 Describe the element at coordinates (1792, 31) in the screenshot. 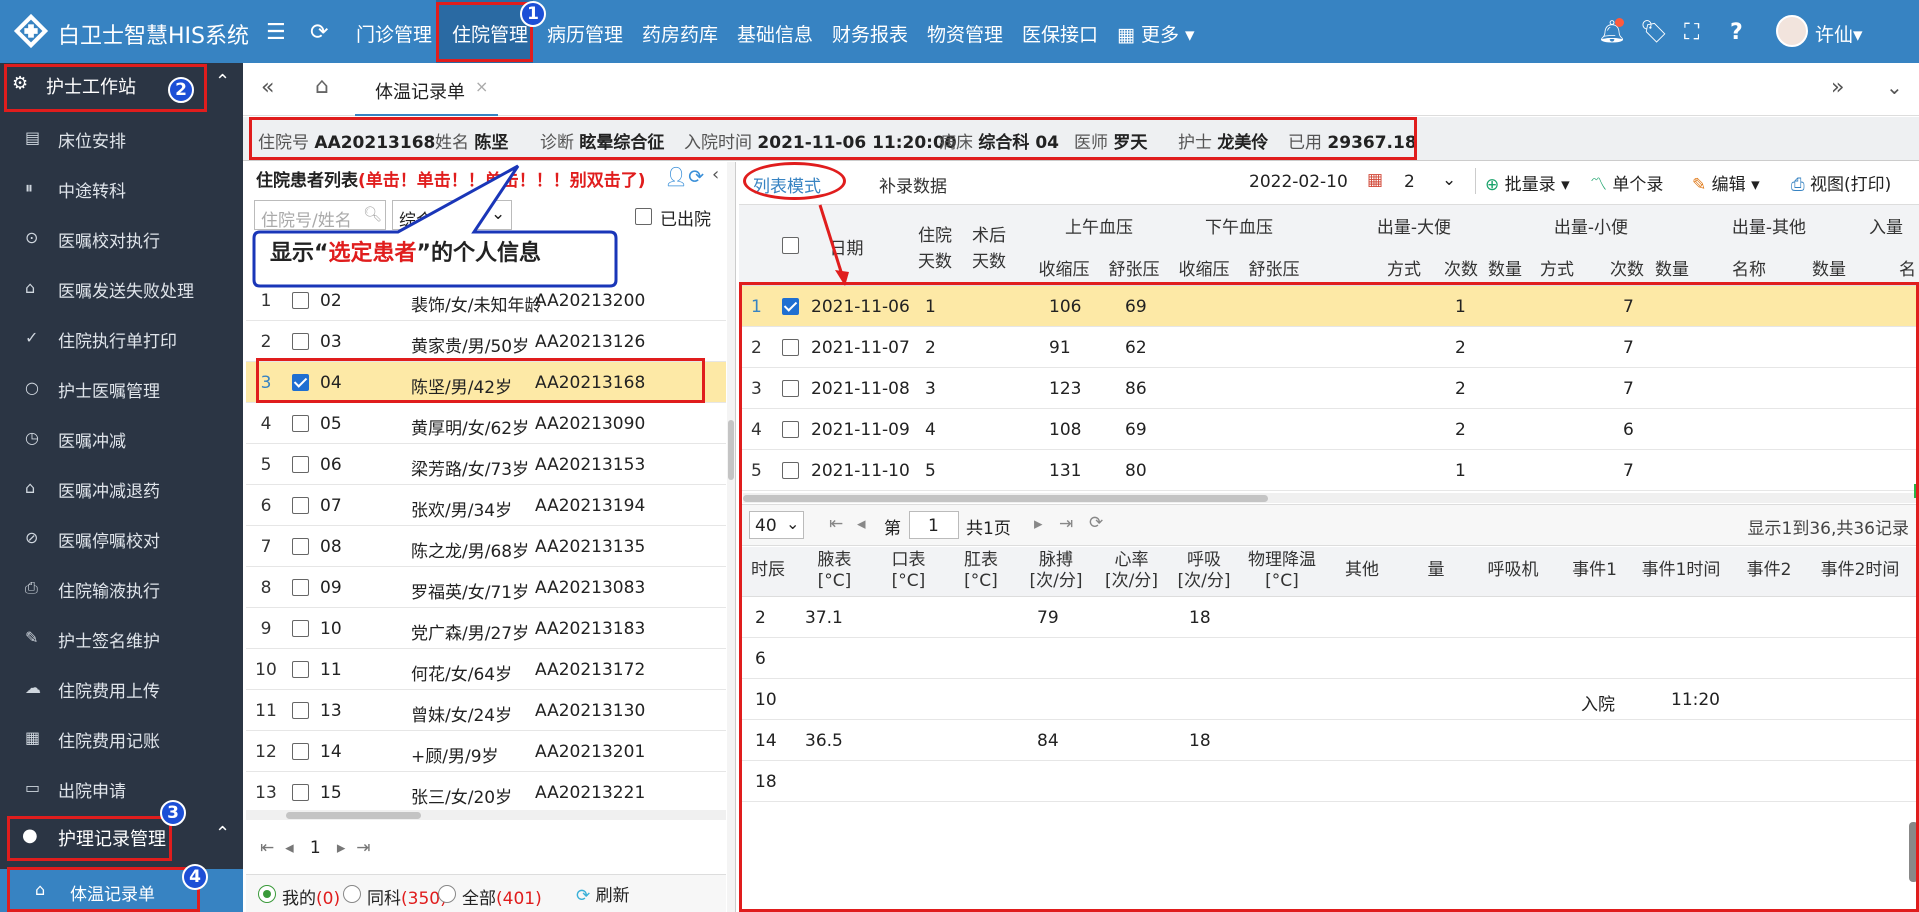

I see `avatar` at that location.